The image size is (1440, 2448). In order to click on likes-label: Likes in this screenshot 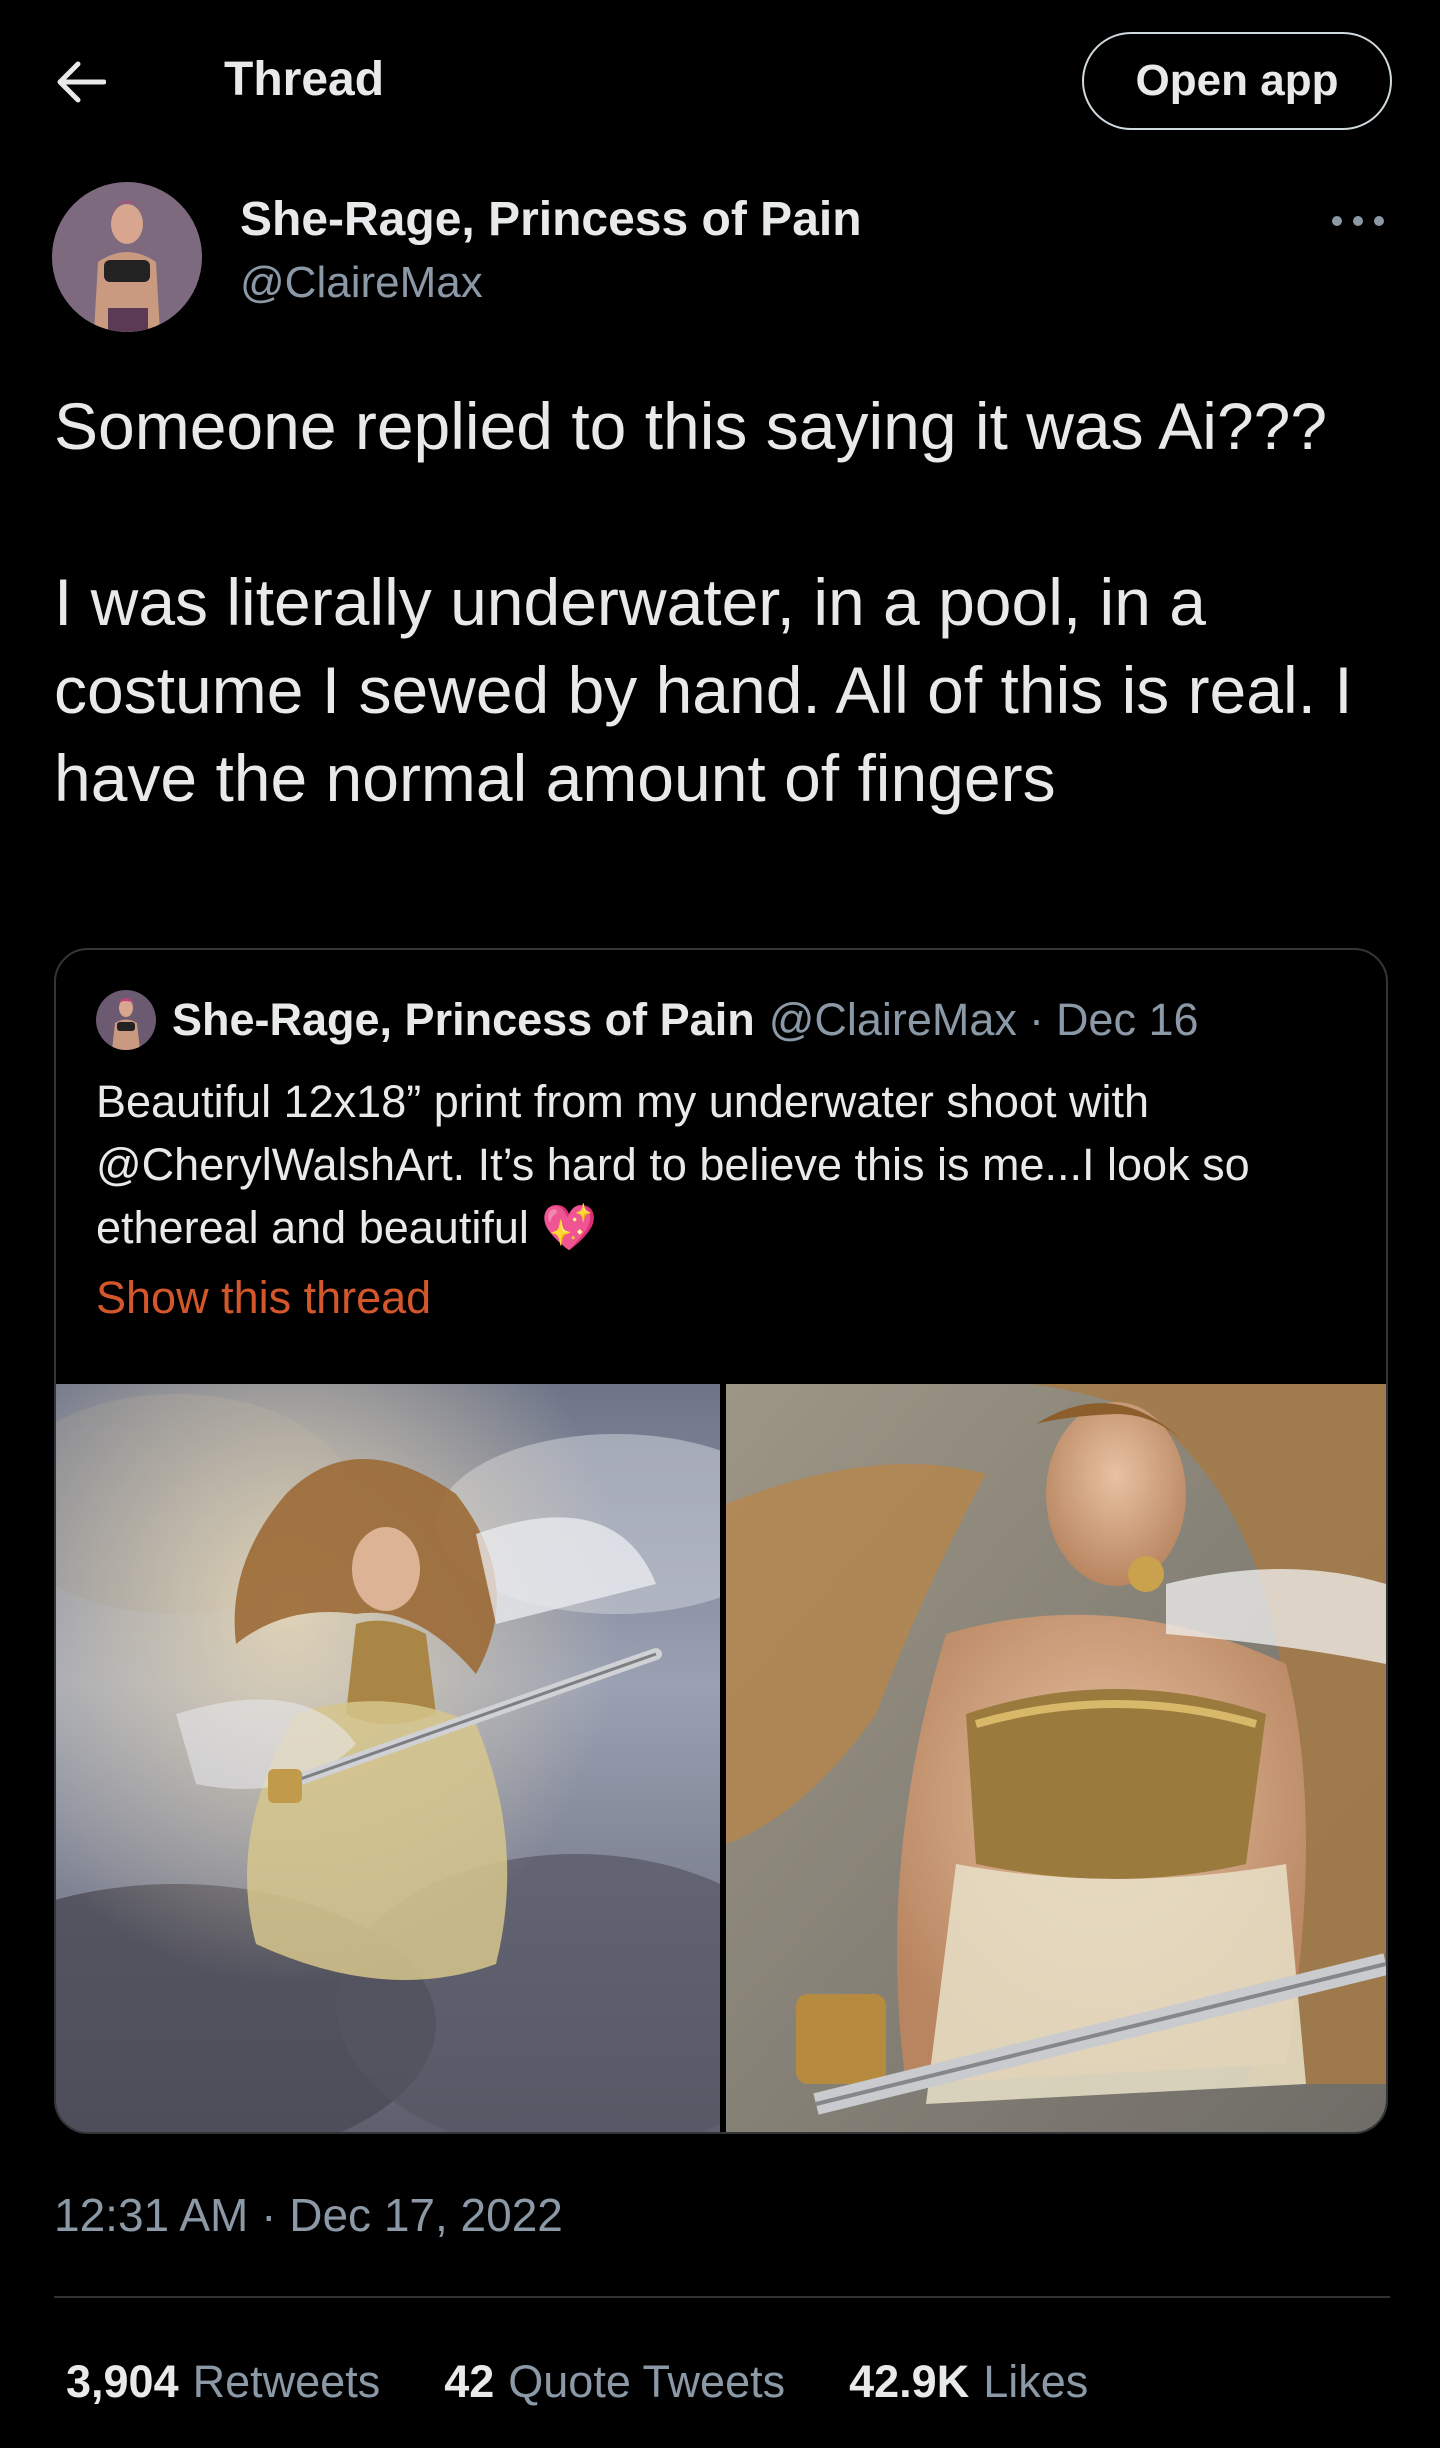, I will do `click(1036, 2381)`.